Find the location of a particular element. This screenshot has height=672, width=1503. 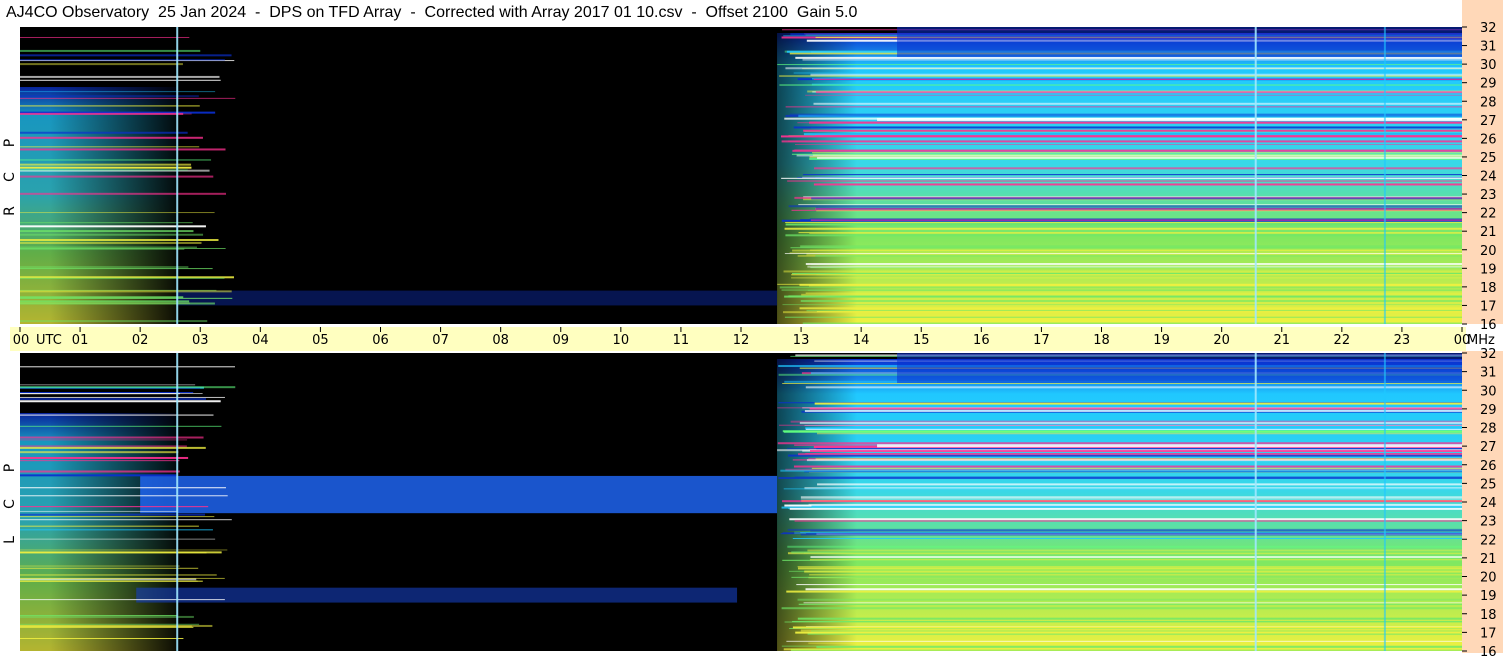

mhz-unit-label: MHz is located at coordinates (1481, 340).